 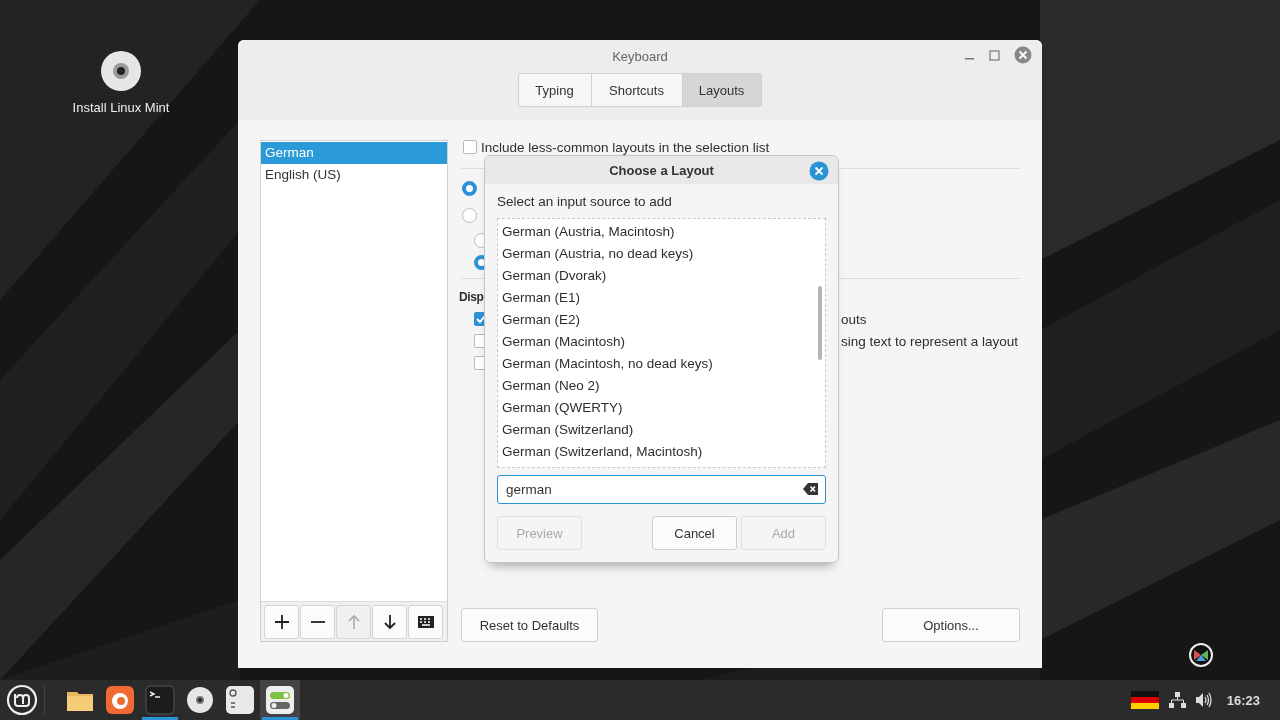 I want to click on list-item: German (E1), so click(x=661, y=298).